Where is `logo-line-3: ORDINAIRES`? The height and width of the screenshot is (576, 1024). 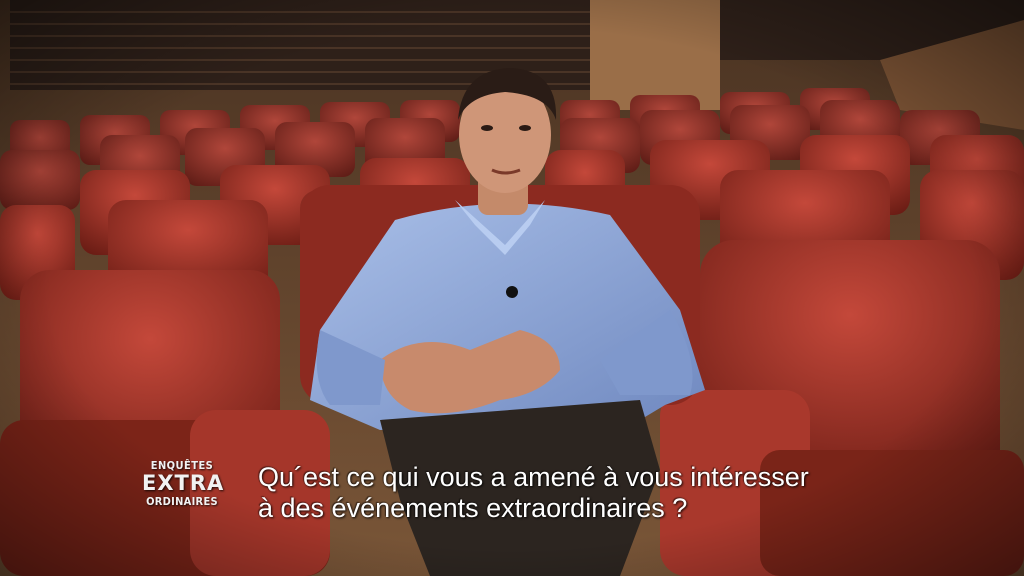 logo-line-3: ORDINAIRES is located at coordinates (182, 501).